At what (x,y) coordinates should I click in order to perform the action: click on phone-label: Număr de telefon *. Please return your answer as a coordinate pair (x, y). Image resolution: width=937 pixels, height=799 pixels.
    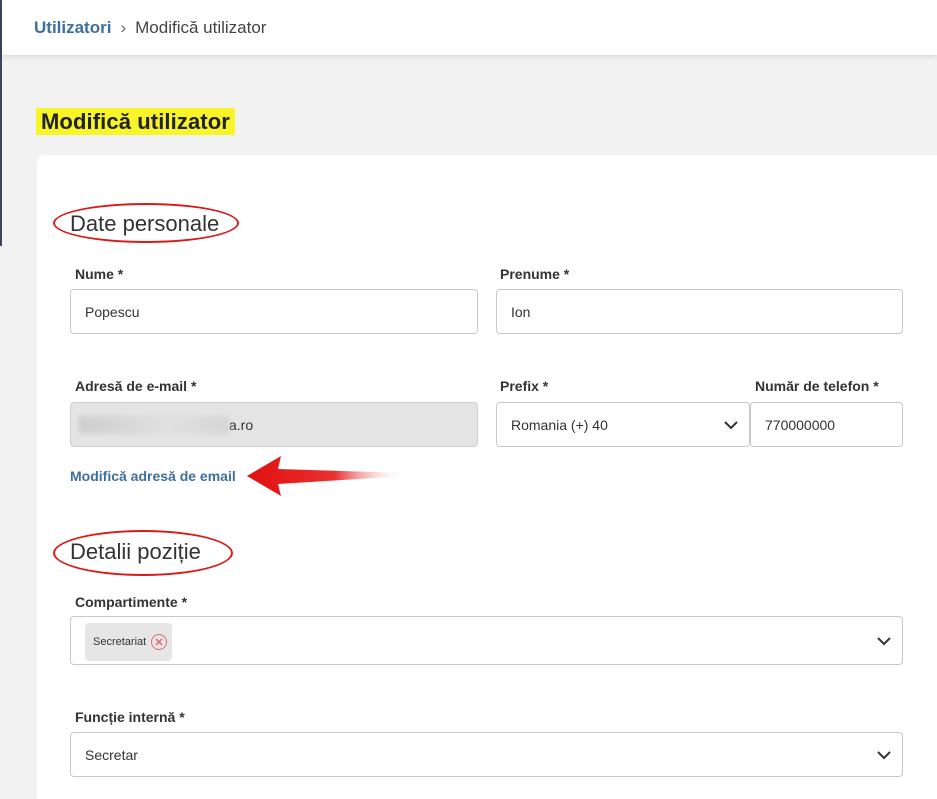
    Looking at the image, I should click on (817, 386).